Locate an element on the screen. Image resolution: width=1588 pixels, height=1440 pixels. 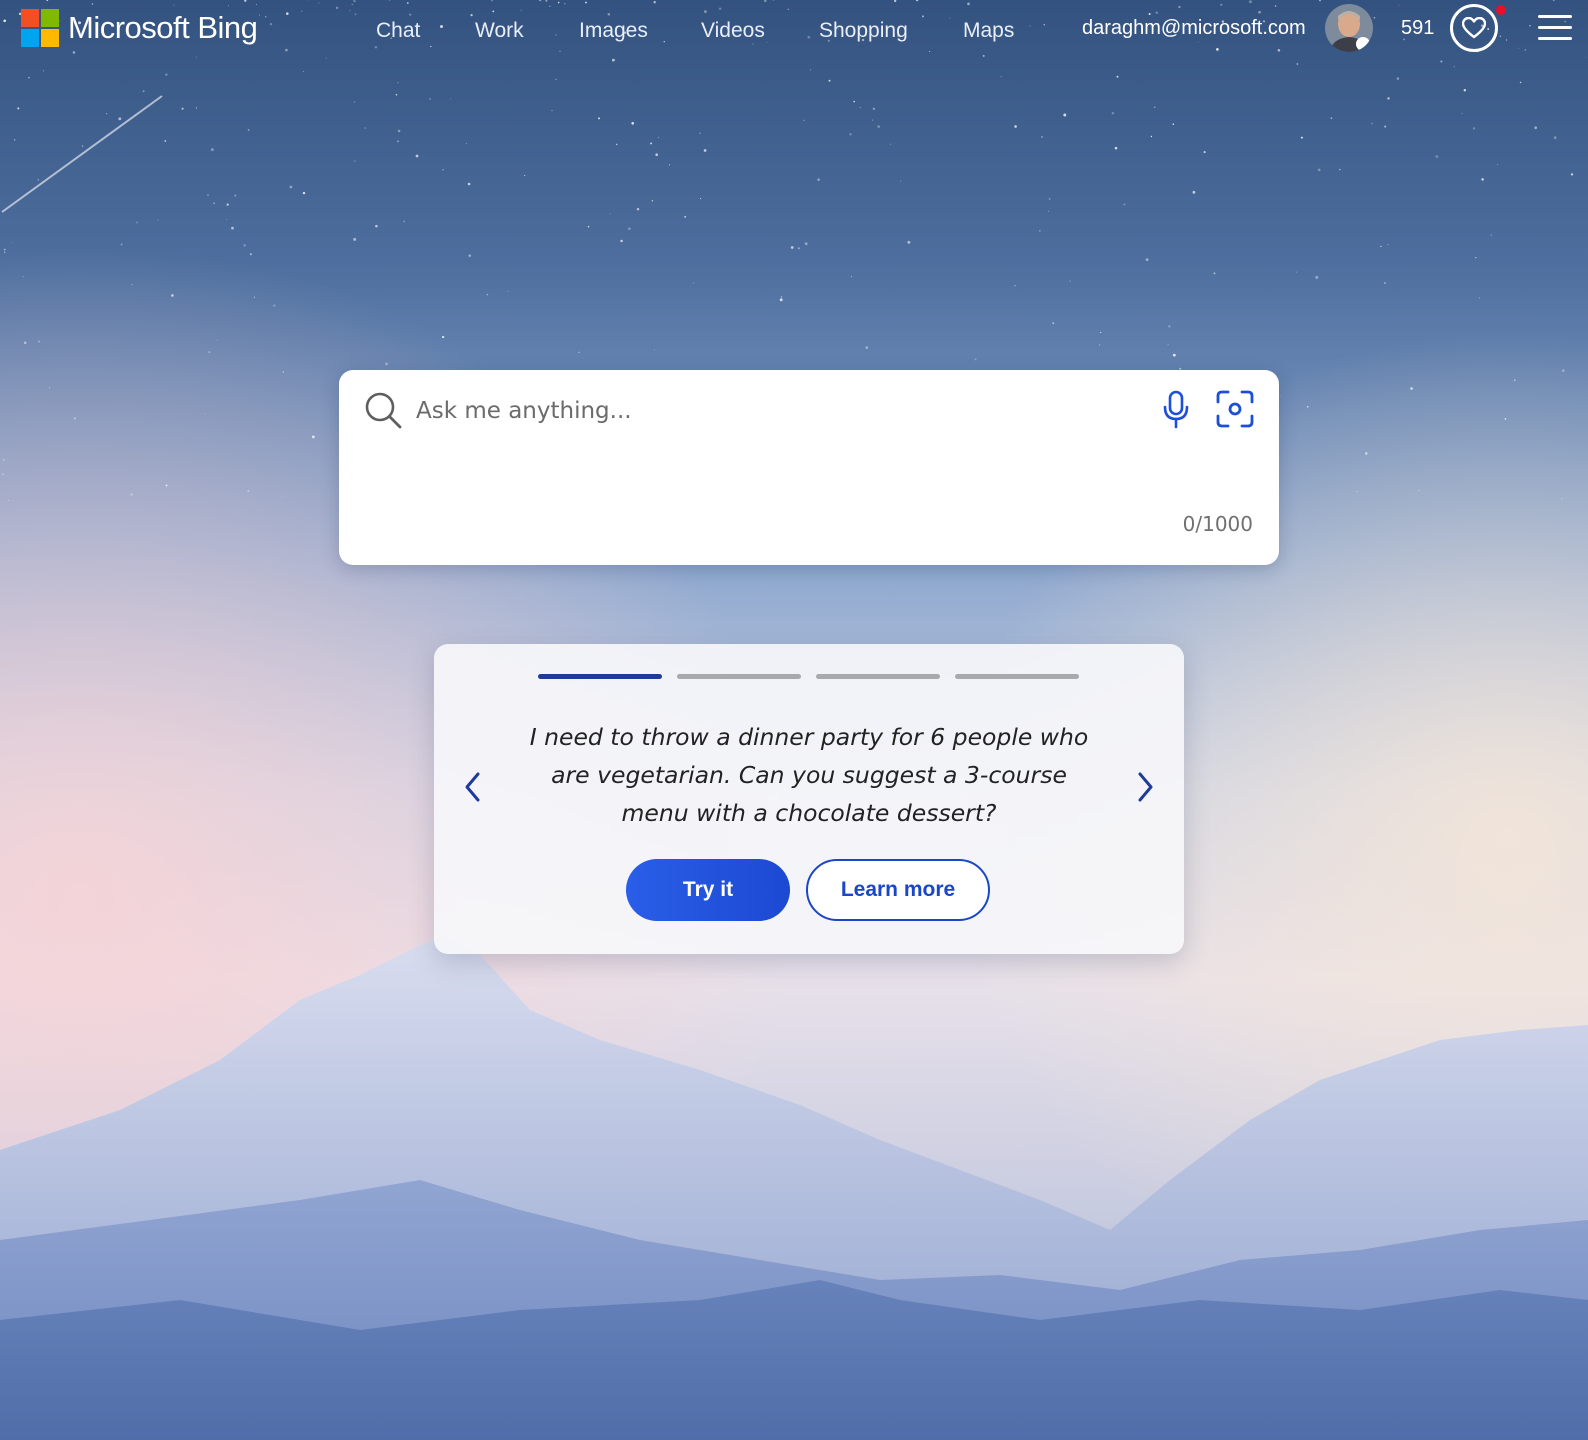
nav-chat: Chat is located at coordinates (398, 31).